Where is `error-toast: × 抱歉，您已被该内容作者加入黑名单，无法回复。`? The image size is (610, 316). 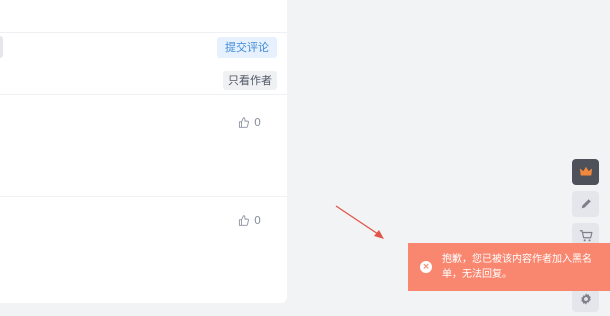 error-toast: × 抱歉，您已被该内容作者加入黑名单，无法回复。 is located at coordinates (509, 267).